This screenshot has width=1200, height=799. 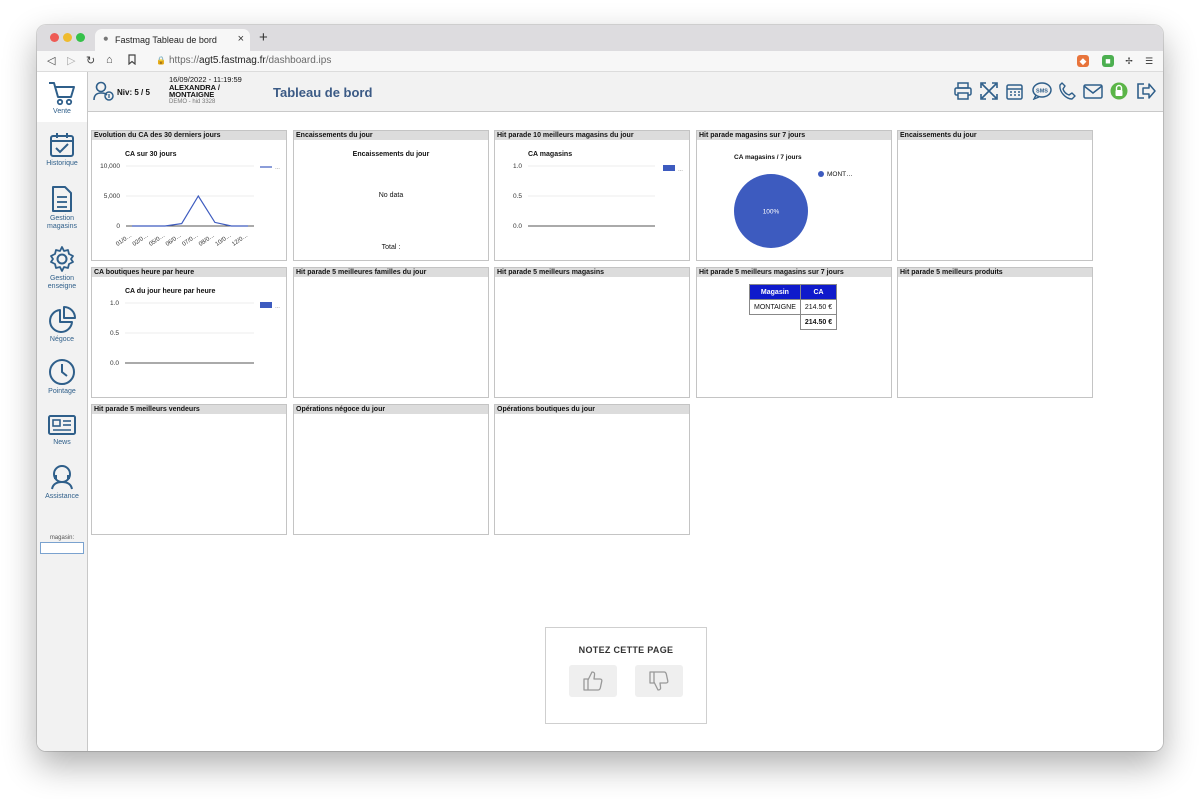 I want to click on sidebar-item-assistance: Assistance, so click(x=62, y=482).